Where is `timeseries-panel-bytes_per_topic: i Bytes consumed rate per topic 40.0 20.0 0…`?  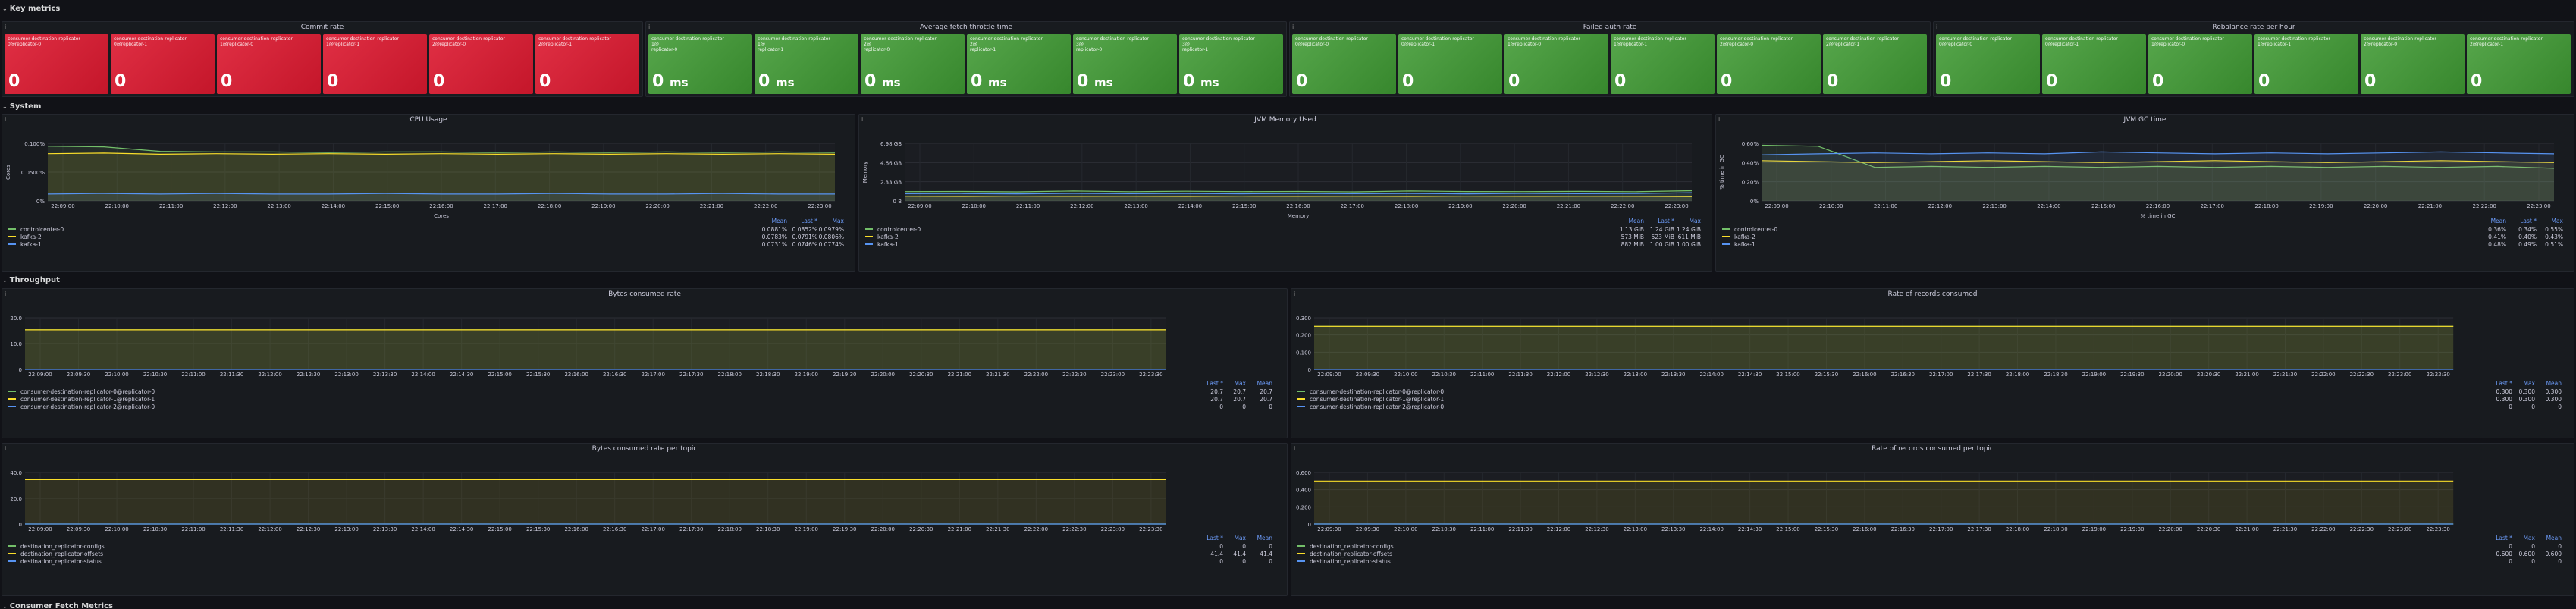
timeseries-panel-bytes_per_topic: i Bytes consumed rate per topic 40.0 20.0 0… is located at coordinates (645, 519).